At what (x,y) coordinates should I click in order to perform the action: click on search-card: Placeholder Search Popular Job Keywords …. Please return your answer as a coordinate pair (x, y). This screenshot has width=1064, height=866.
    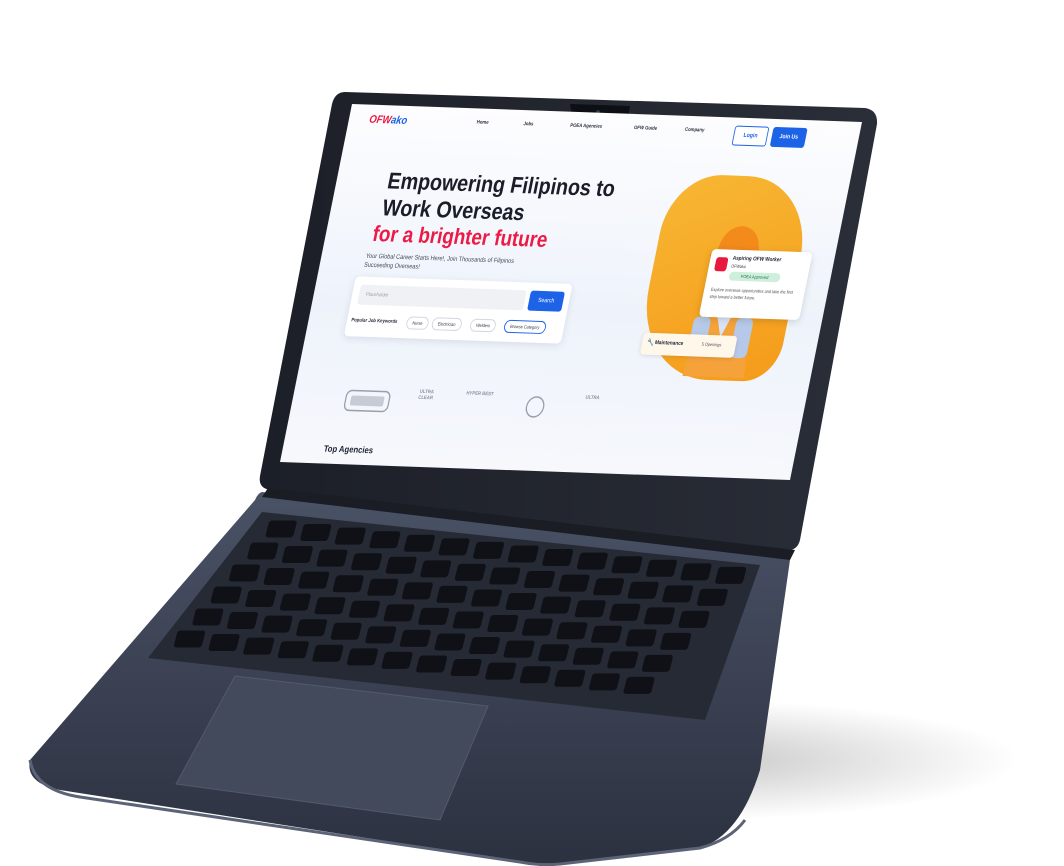
    Looking at the image, I should click on (458, 310).